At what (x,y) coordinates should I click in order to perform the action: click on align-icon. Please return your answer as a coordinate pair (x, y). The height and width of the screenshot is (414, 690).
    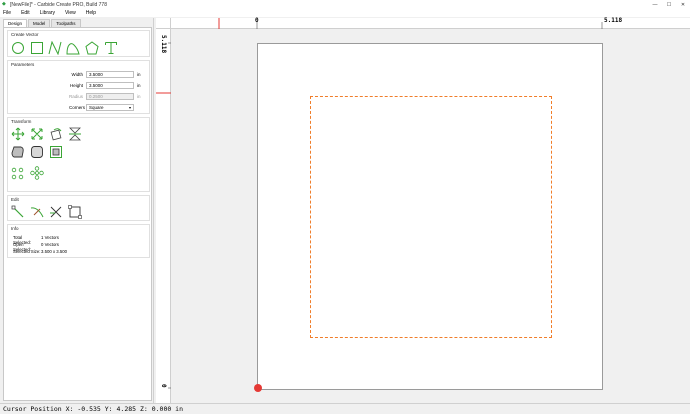
    Looking at the image, I should click on (18, 173).